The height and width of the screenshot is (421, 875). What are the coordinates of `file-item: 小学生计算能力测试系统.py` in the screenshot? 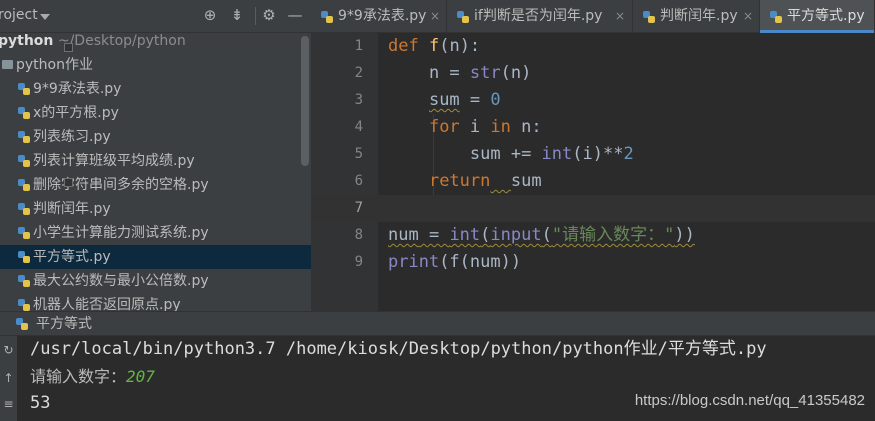 It's located at (155, 233).